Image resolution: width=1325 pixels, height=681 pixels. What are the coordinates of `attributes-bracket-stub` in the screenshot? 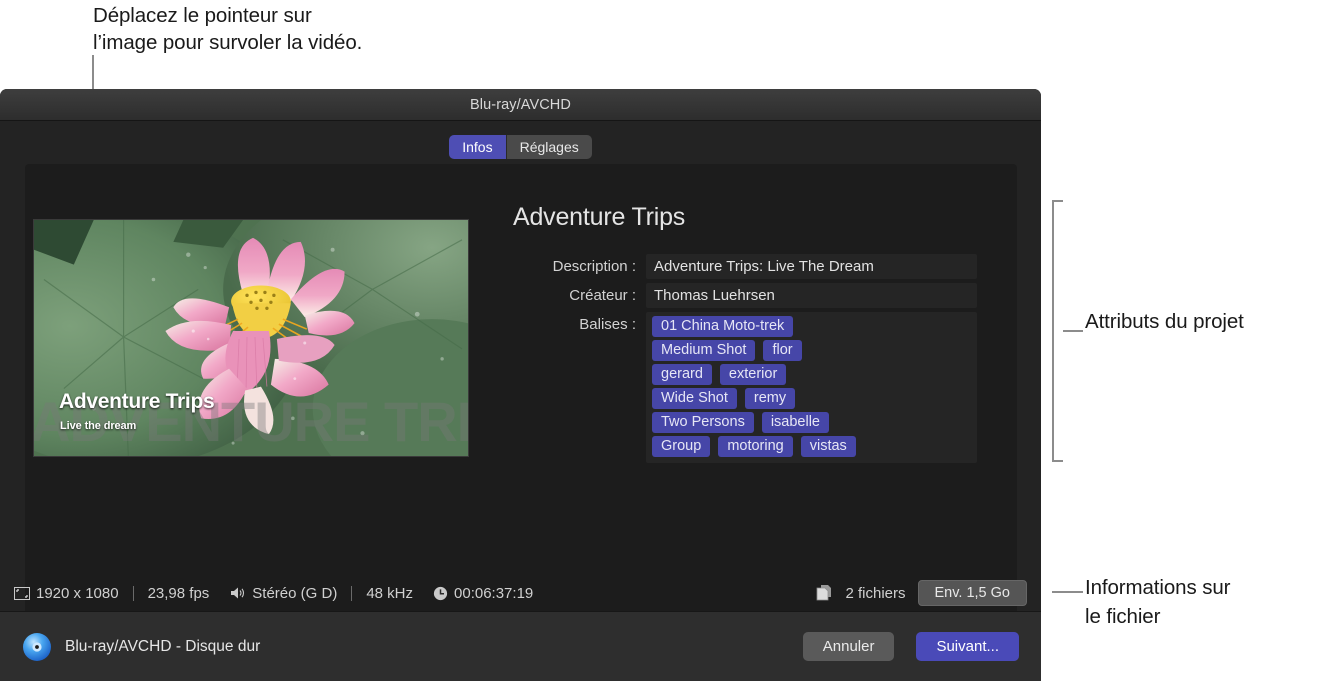 It's located at (1073, 331).